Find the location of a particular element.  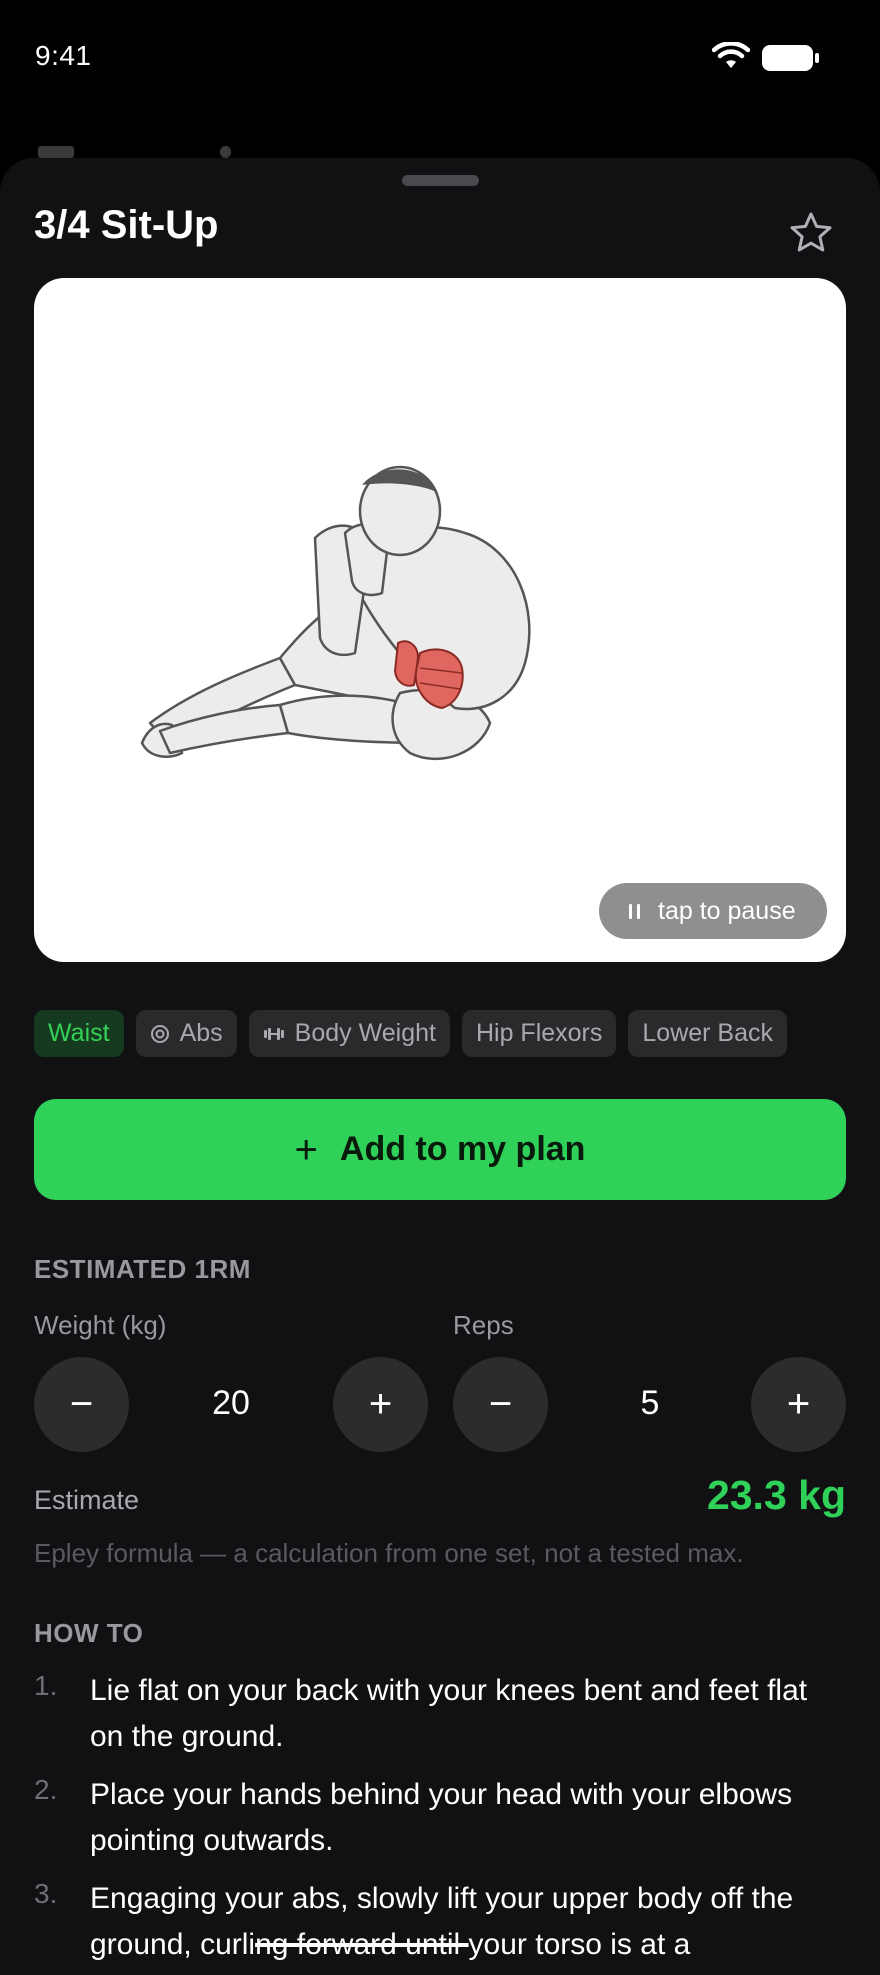

tag-waist: Waist is located at coordinates (79, 1033).